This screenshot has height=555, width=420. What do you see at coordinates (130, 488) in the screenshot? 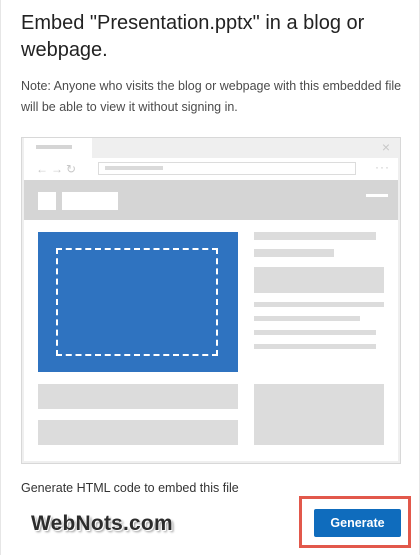
I see `generate-label: Generate HTML code to embed this file` at bounding box center [130, 488].